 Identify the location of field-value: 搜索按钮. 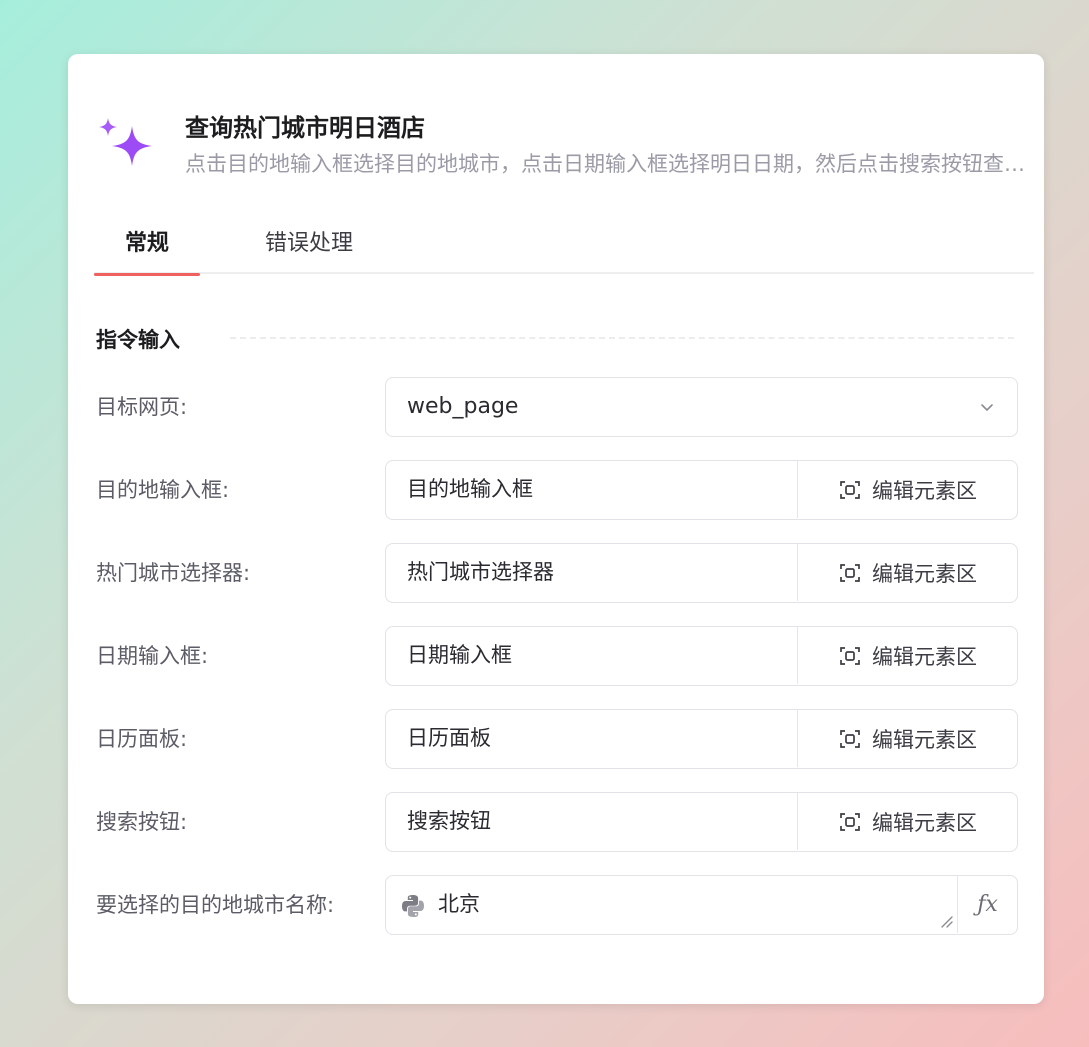
(449, 821).